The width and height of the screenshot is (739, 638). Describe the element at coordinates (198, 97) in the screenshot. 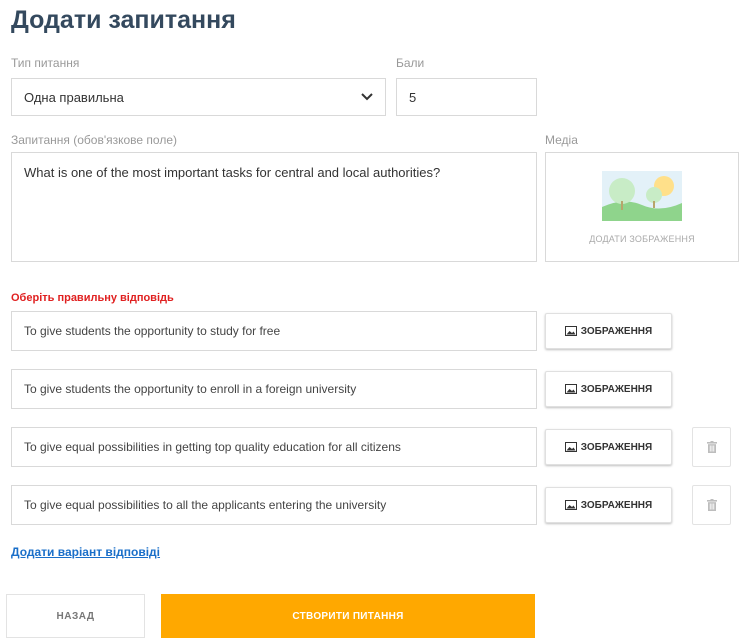

I see `question-type-select: Одна правильна` at that location.